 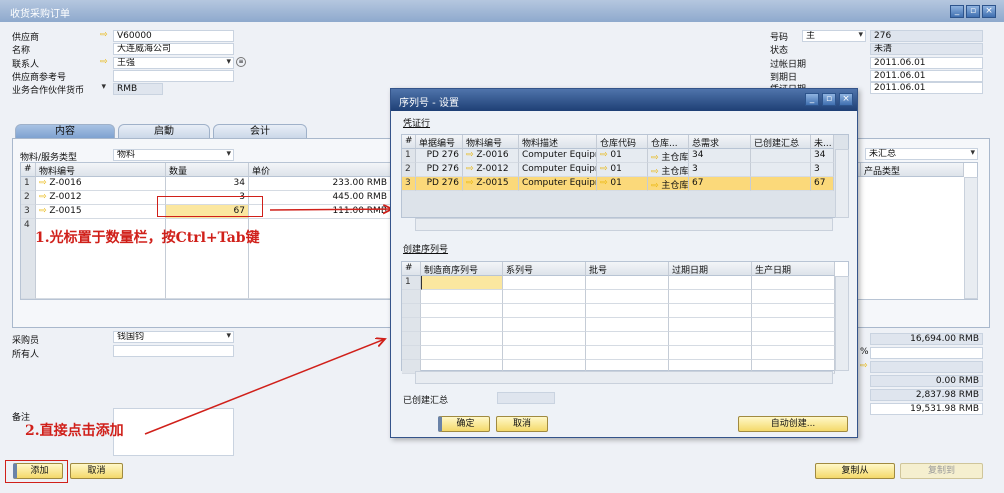 What do you see at coordinates (439, 142) in the screenshot?
I see `col-header-doc-no: 单据编号` at bounding box center [439, 142].